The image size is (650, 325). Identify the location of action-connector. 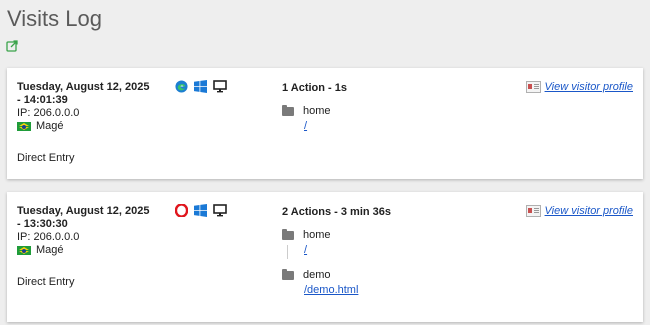
(287, 252).